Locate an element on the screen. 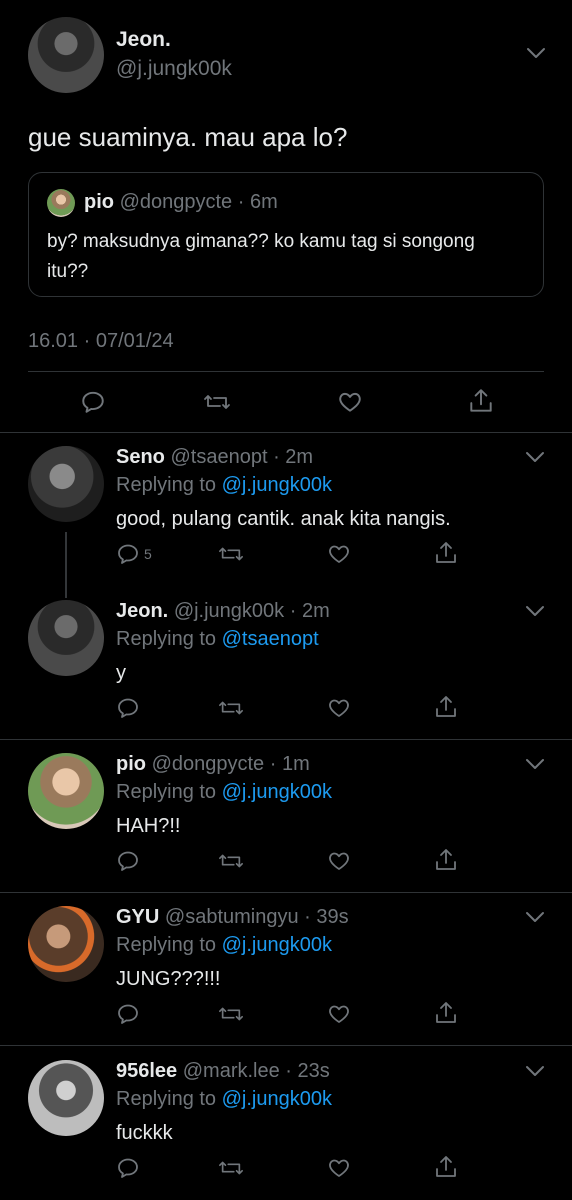 The height and width of the screenshot is (1200, 572). quoted-handle: @dongpycte is located at coordinates (176, 202).